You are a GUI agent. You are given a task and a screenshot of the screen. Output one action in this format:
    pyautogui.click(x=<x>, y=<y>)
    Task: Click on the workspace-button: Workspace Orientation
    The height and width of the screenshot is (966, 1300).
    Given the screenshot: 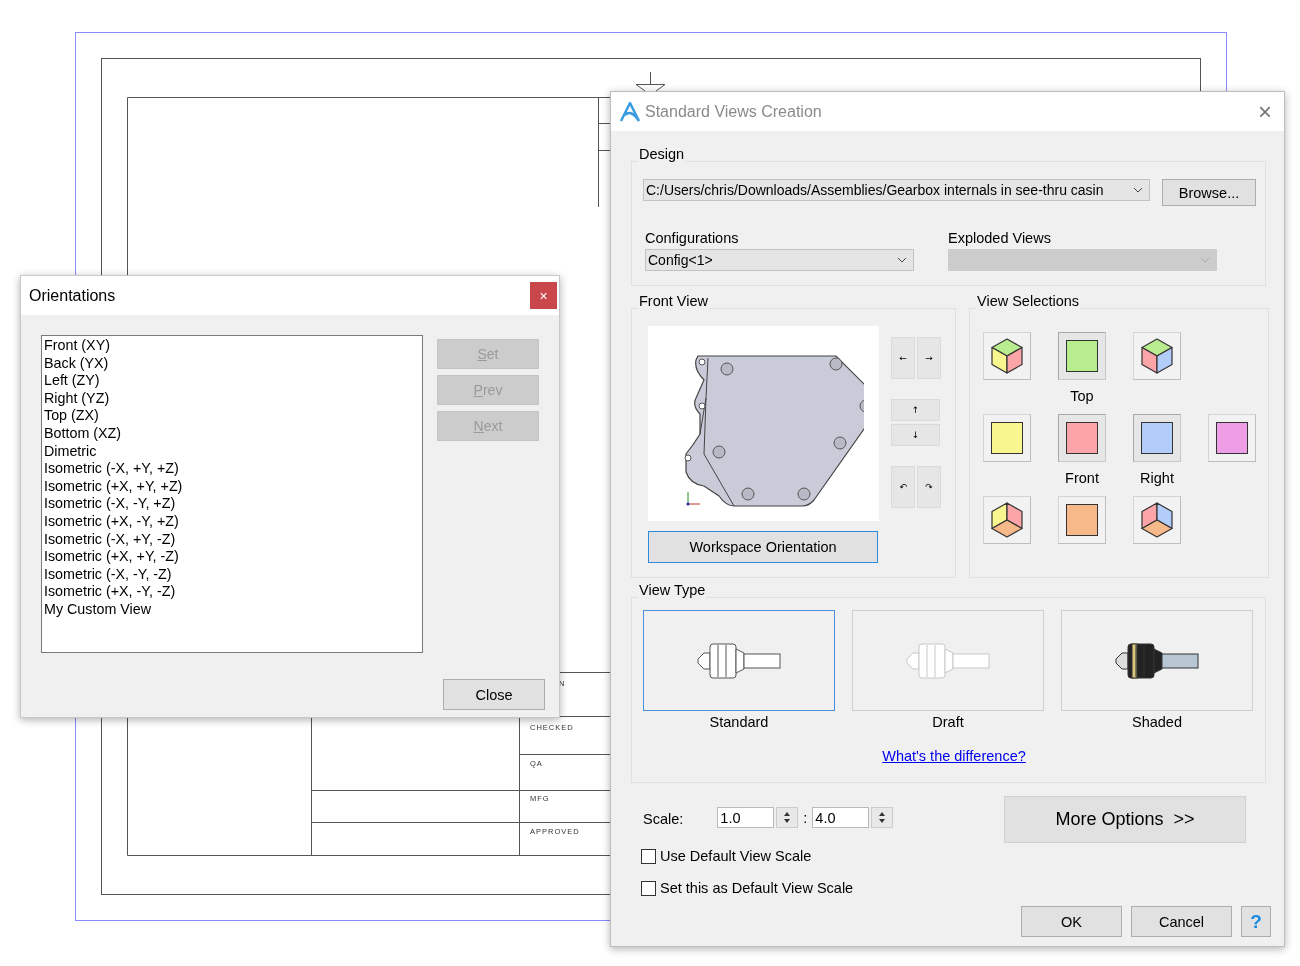 What is the action you would take?
    pyautogui.click(x=763, y=547)
    